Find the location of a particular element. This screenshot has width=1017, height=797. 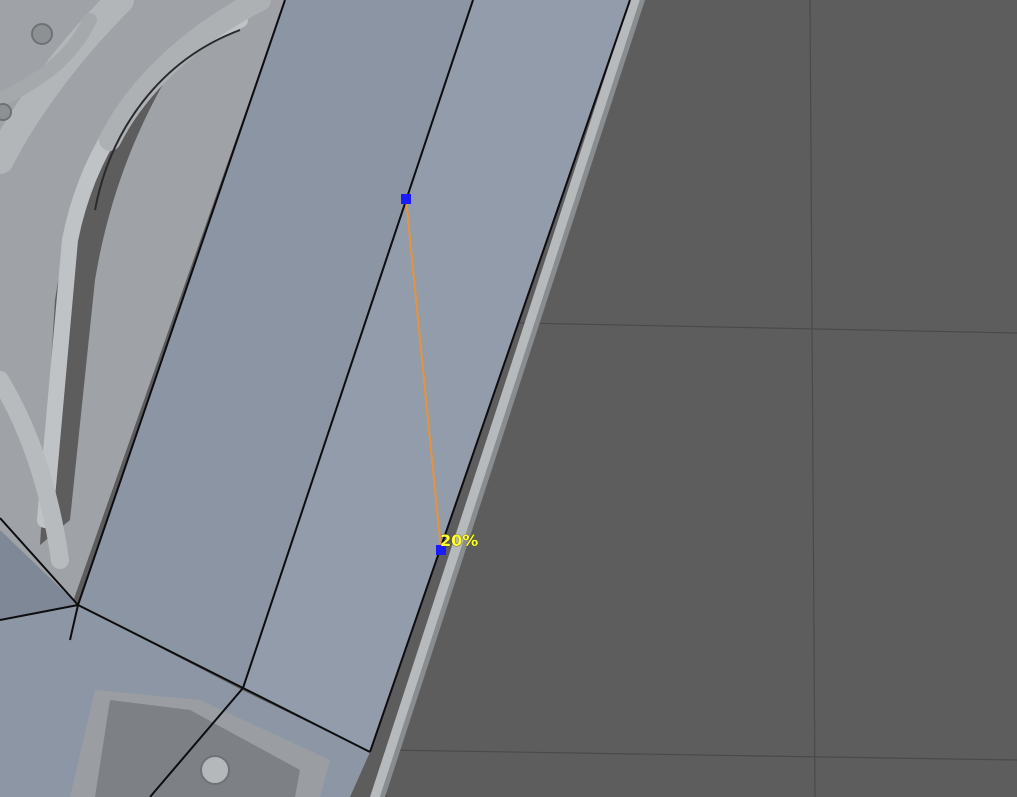

lower-bolt is located at coordinates (215, 770).